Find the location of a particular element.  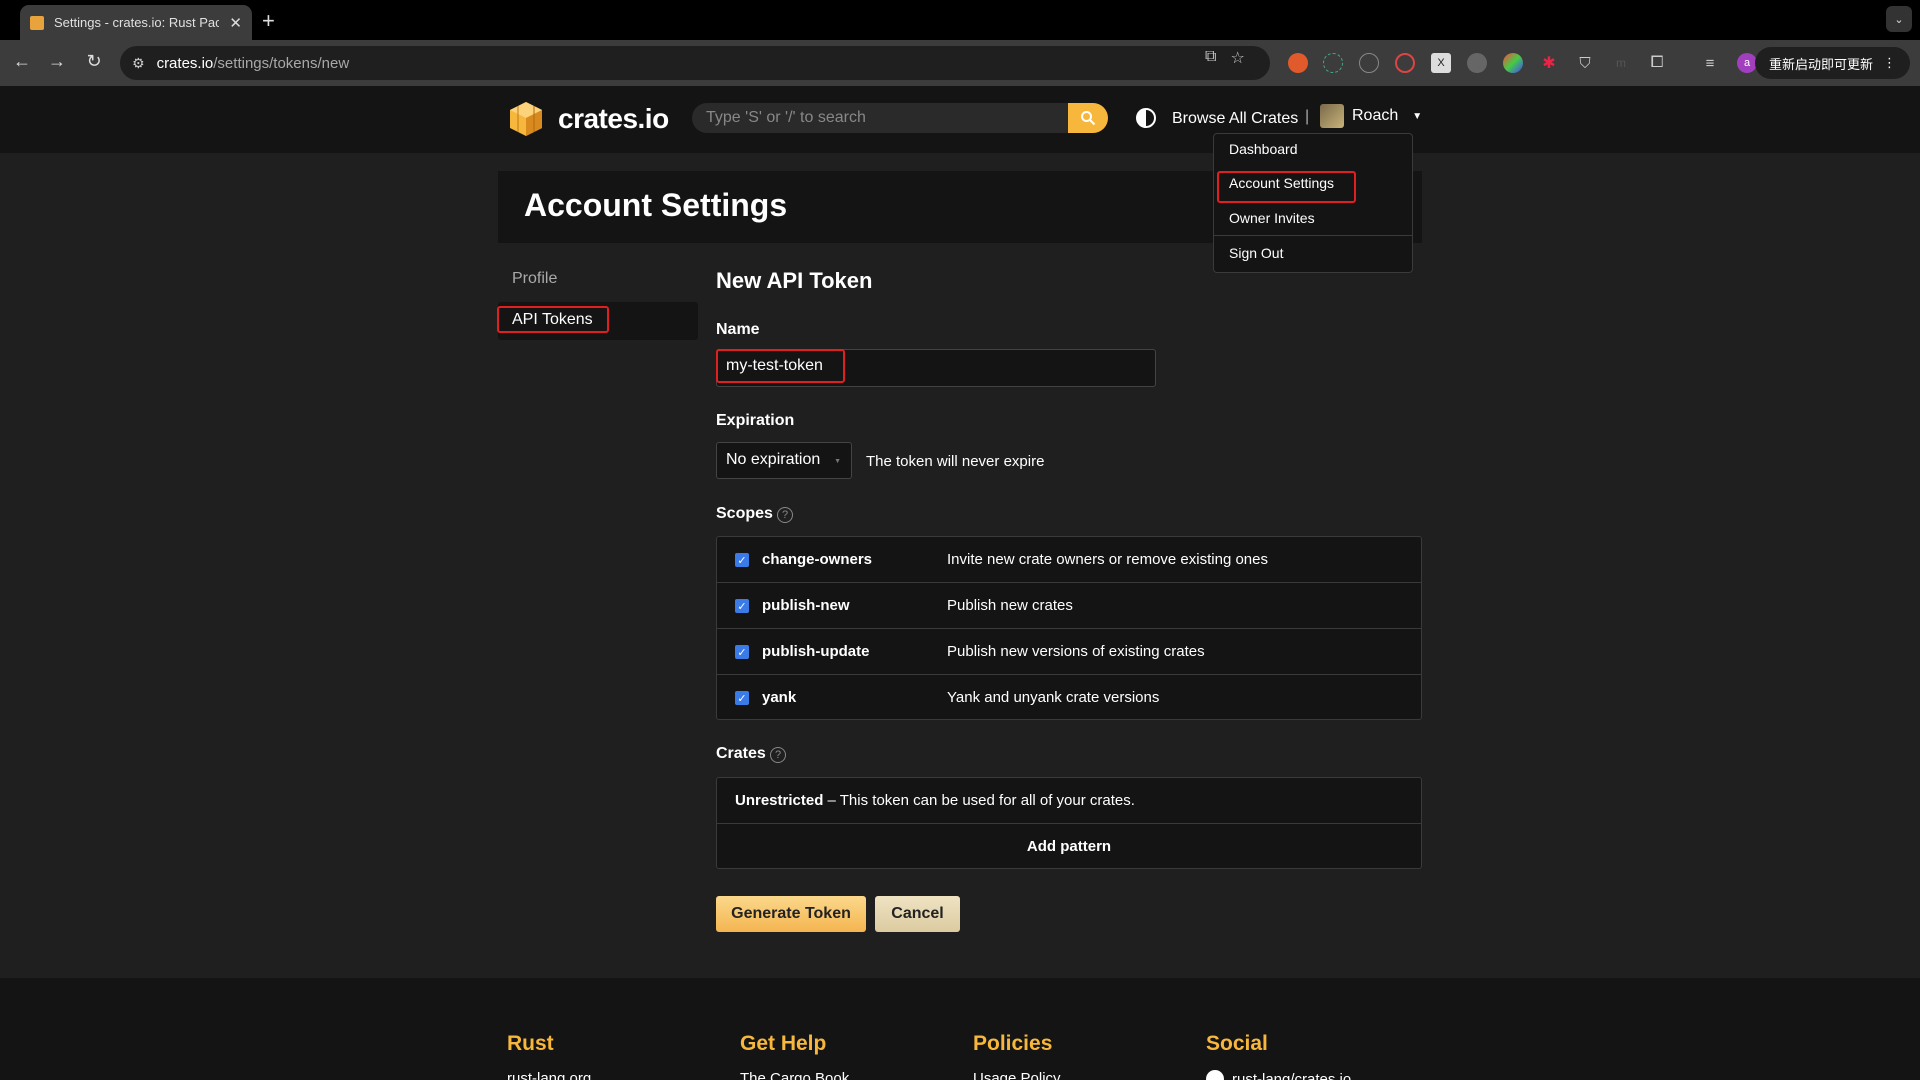

extensions-puzzle-icon: ⧠ is located at coordinates (1657, 63).